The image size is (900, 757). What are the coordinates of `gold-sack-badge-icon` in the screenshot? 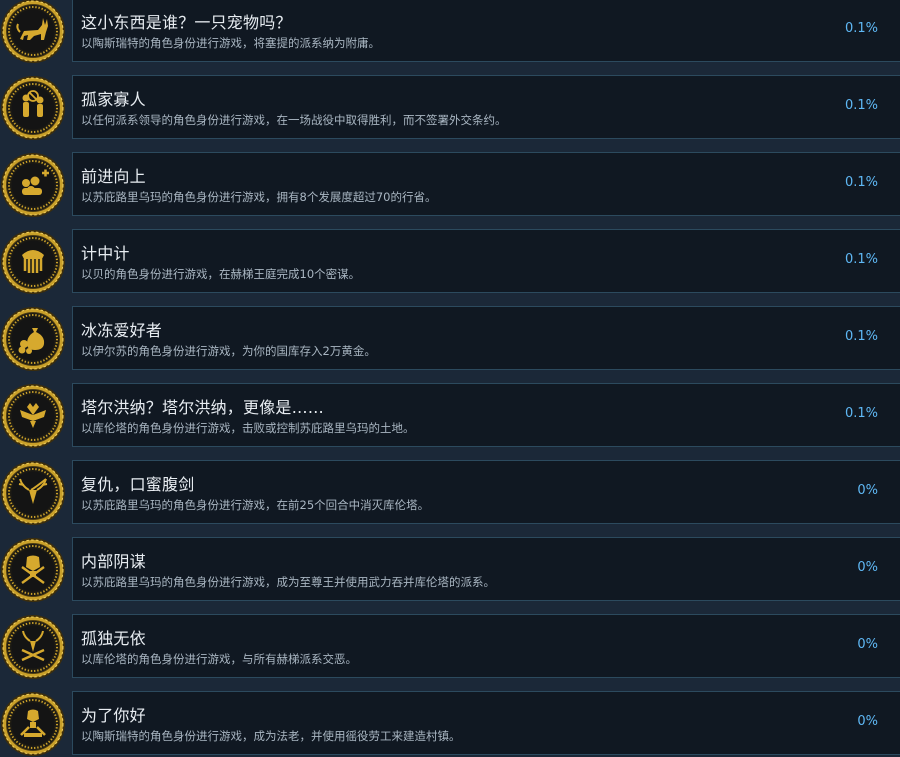 It's located at (33, 339).